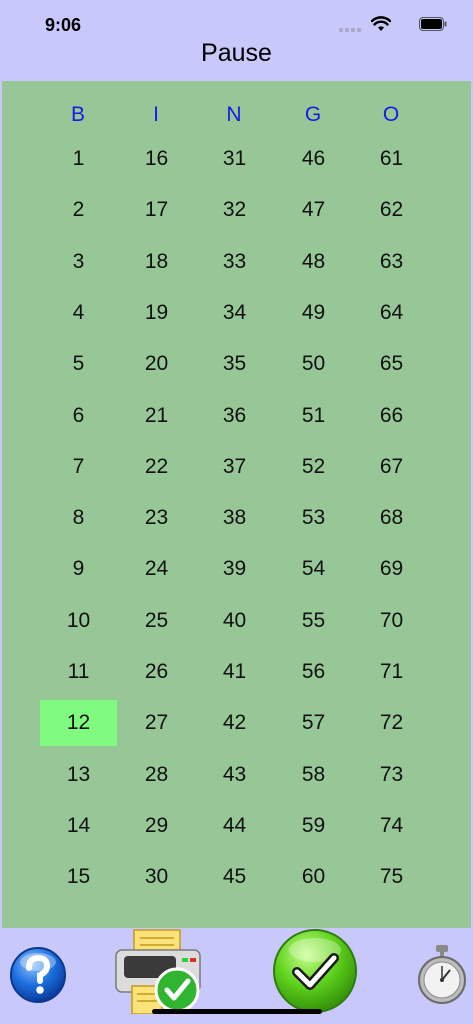  I want to click on bingo-number-cell: 64, so click(391, 313).